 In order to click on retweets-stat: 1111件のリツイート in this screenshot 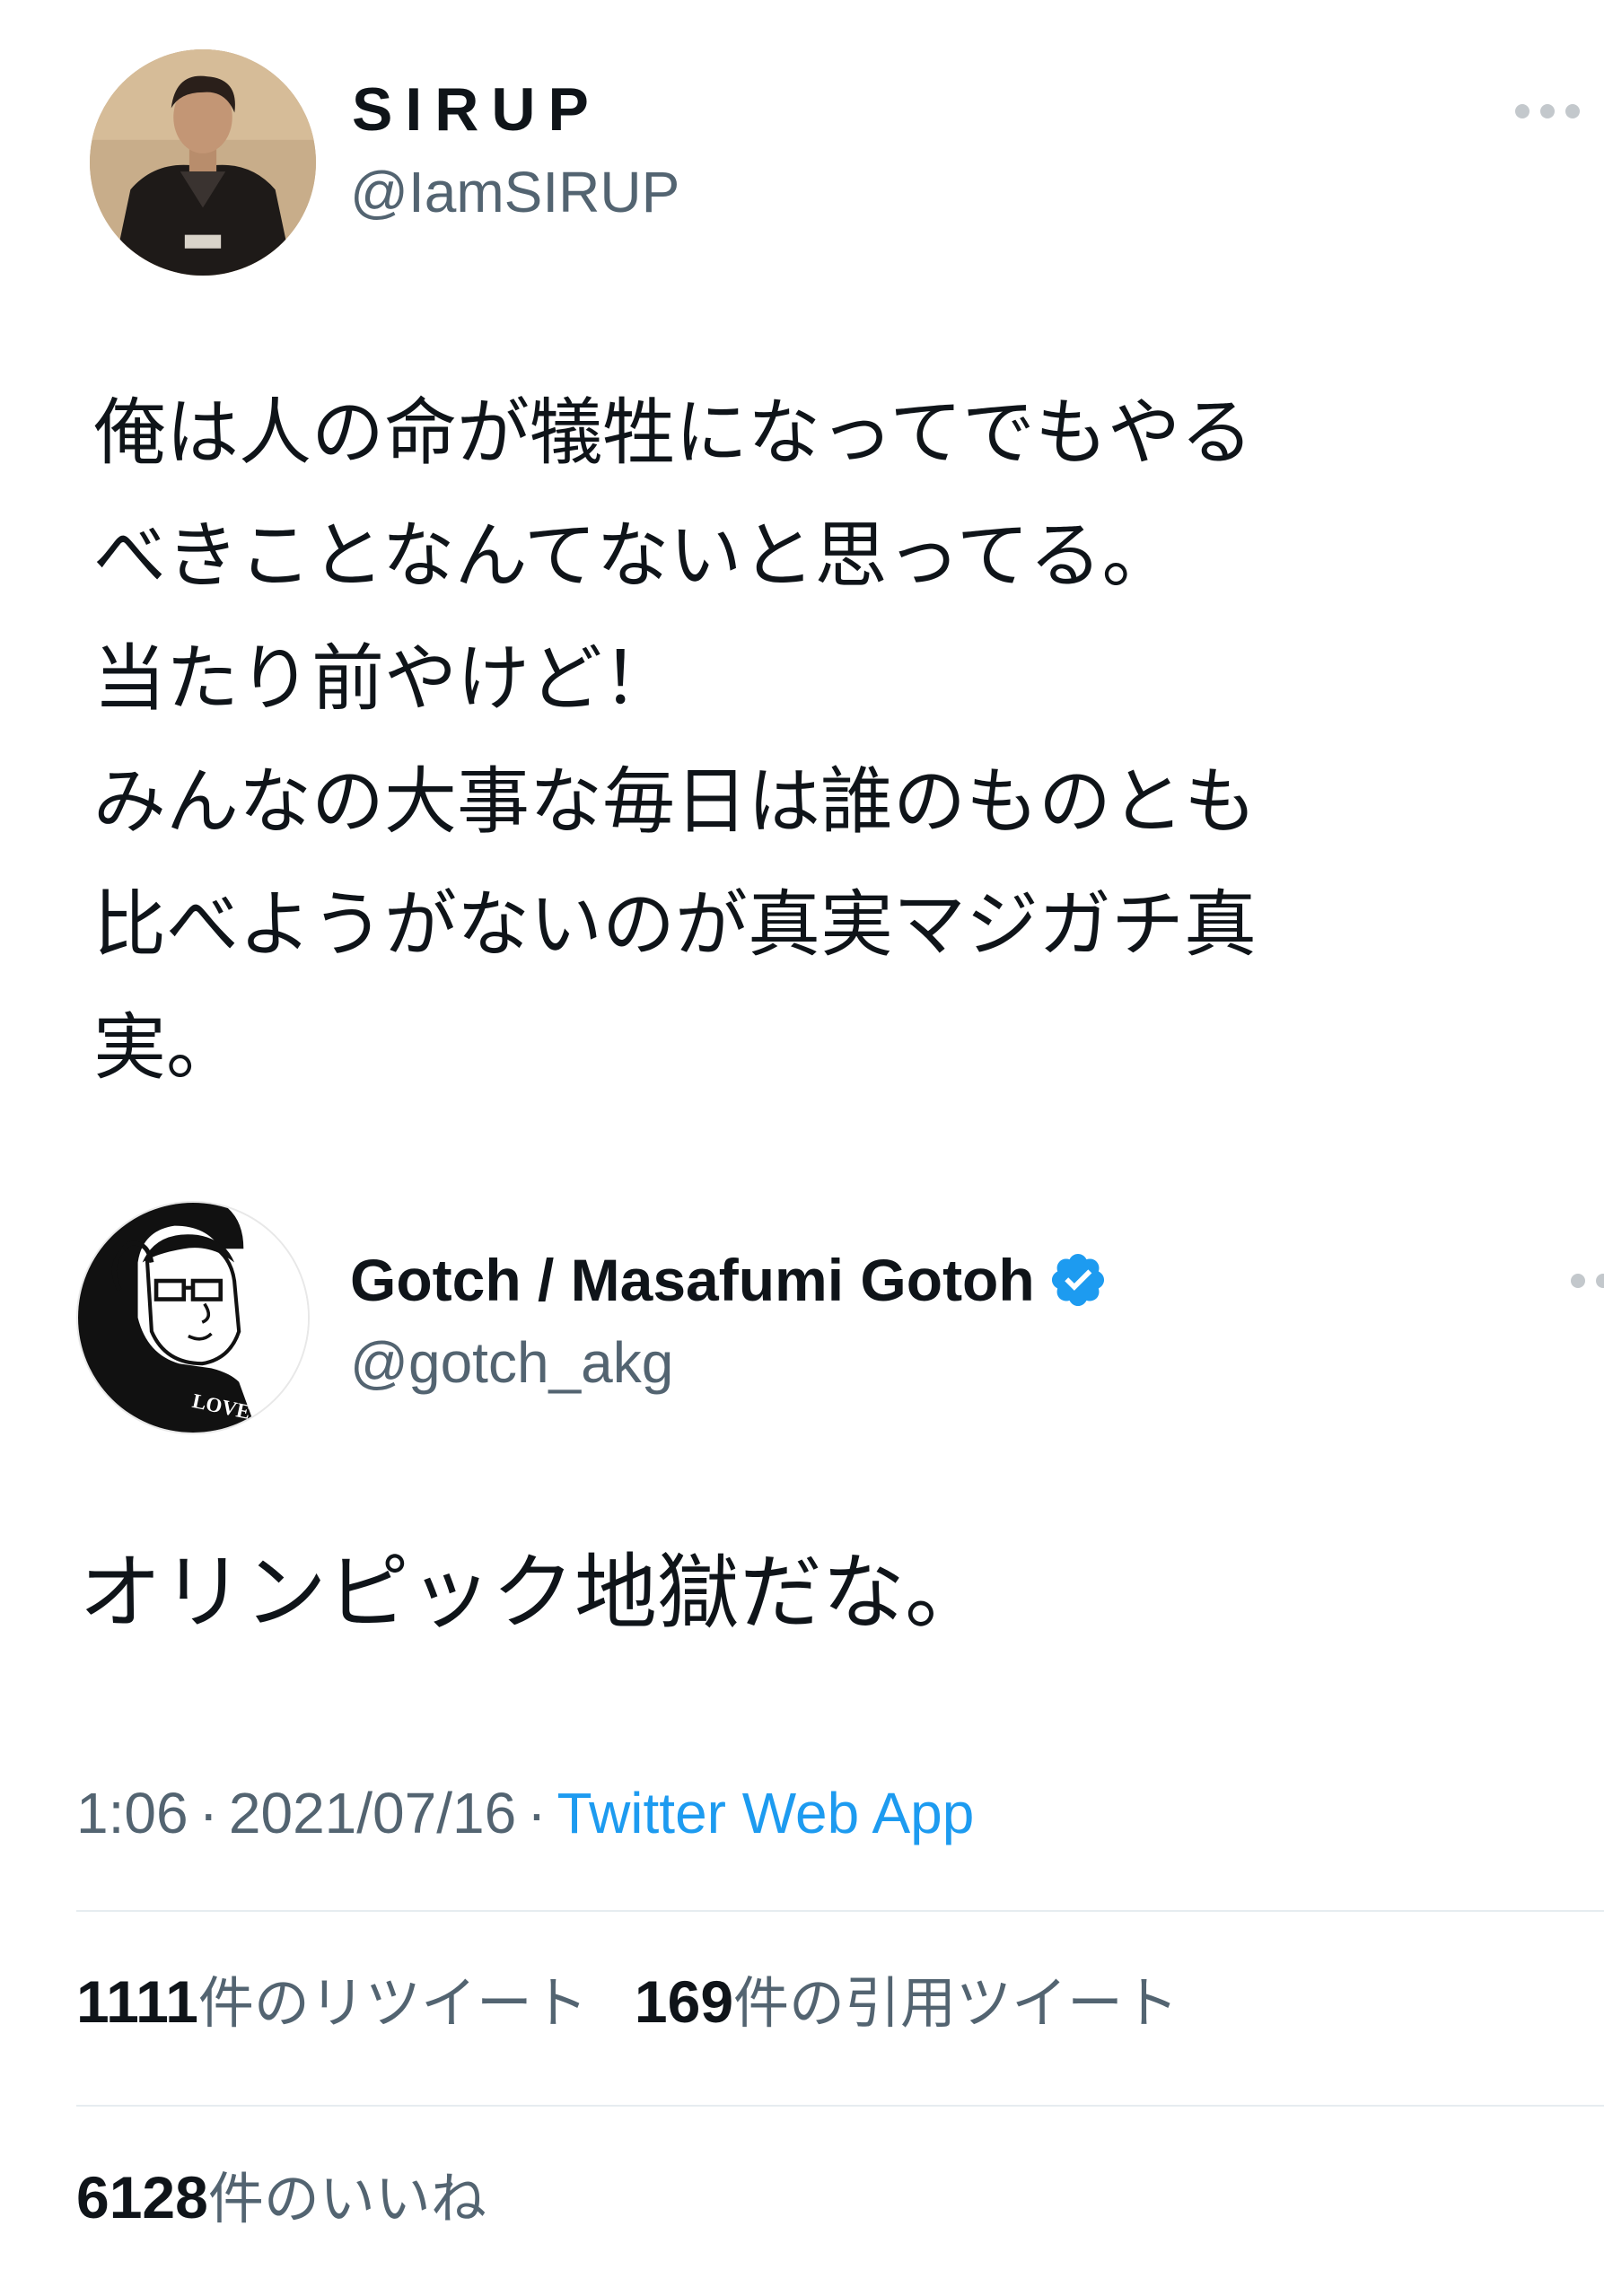, I will do `click(332, 2003)`.